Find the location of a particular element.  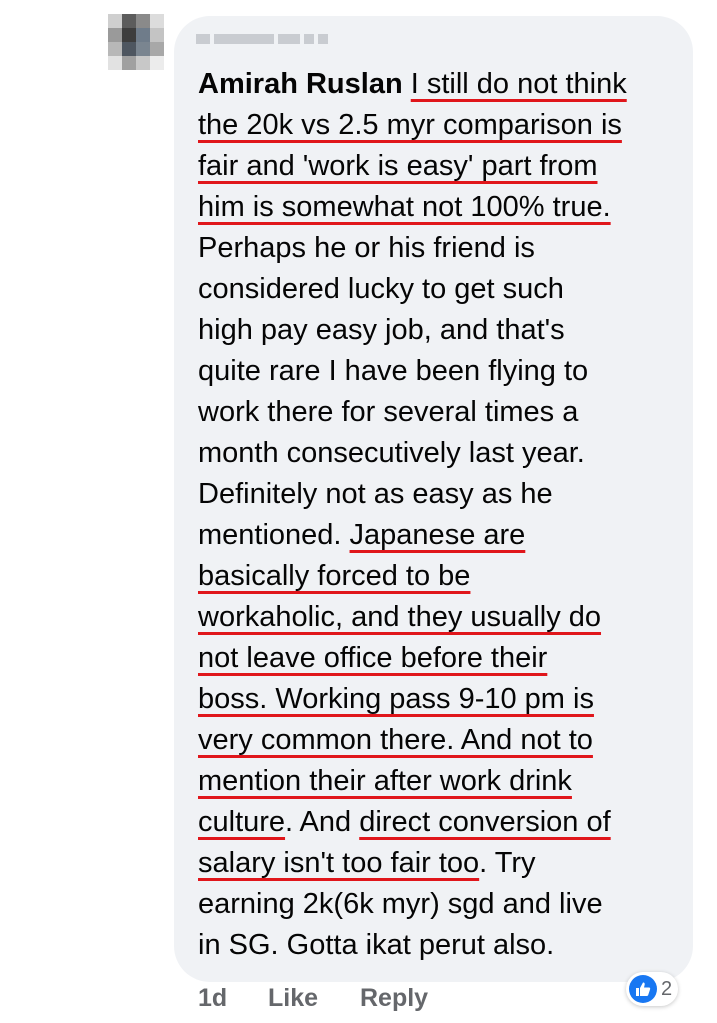

comment-text-segment: earning 2k(6k myr) sgd and live is located at coordinates (400, 904).